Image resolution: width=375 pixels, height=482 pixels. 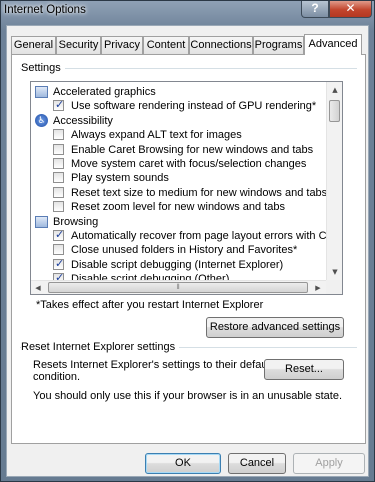 I want to click on tab-general: General, so click(x=33, y=45).